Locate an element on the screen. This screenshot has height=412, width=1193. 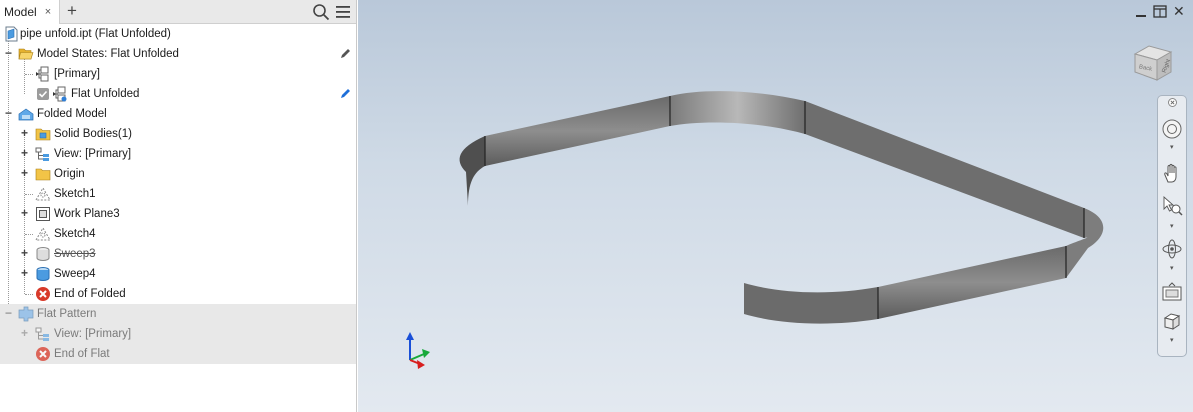
tree-item-label: Origin is located at coordinates (69, 174).